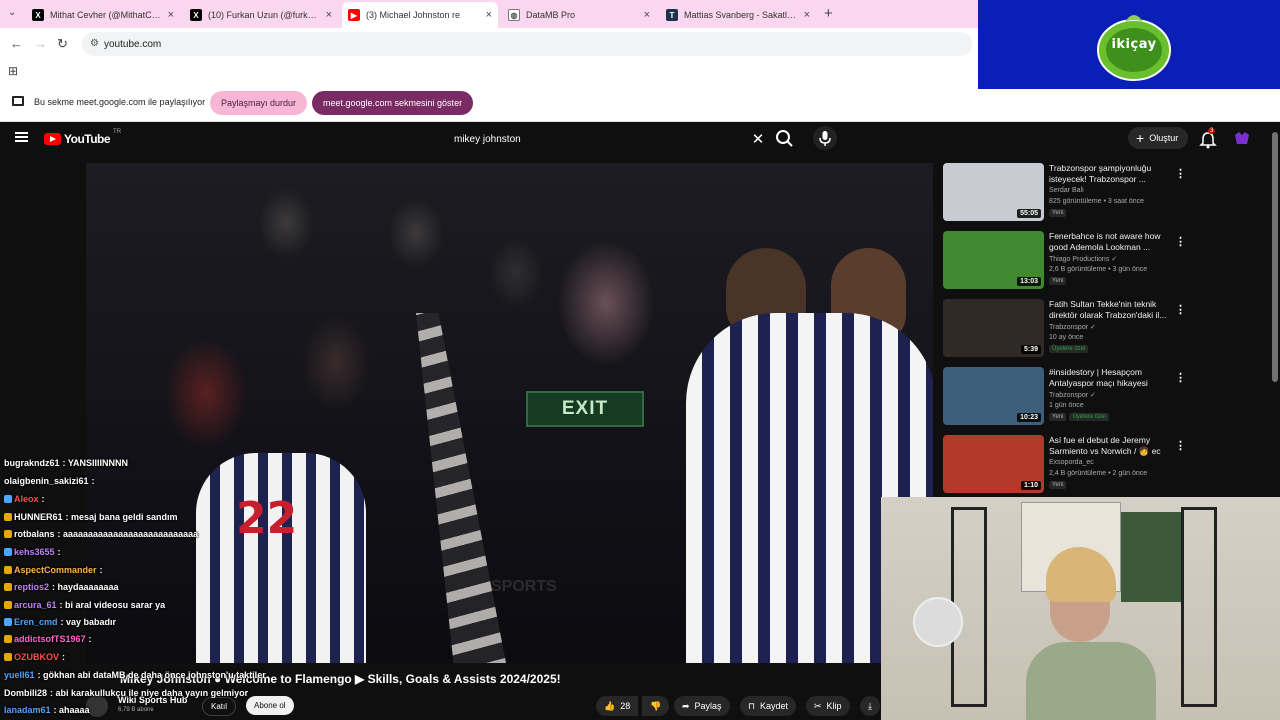 This screenshot has width=1280, height=720. I want to click on youtube-logo: YouTube TR, so click(83, 137).